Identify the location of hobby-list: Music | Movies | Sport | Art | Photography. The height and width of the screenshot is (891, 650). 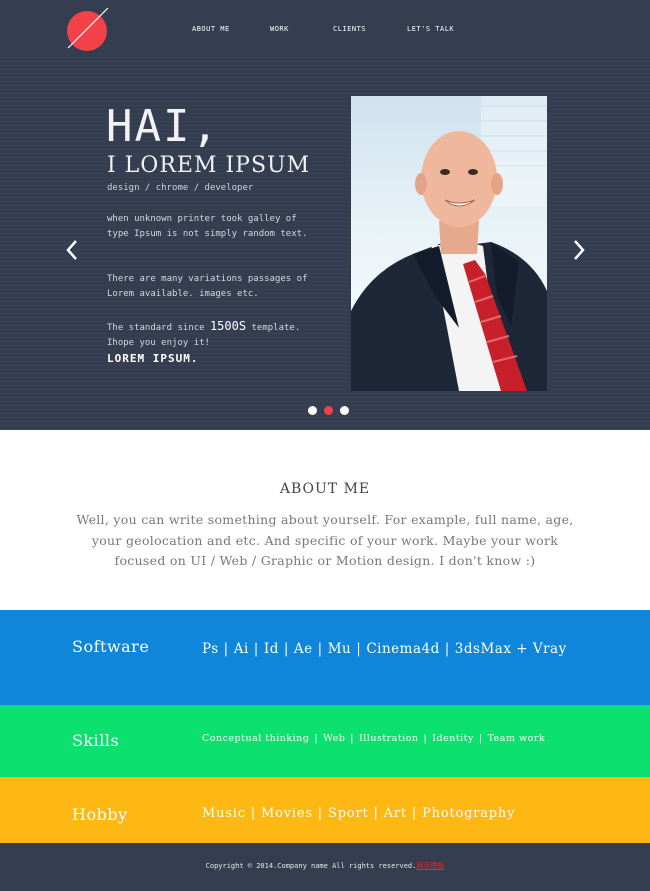
(359, 813).